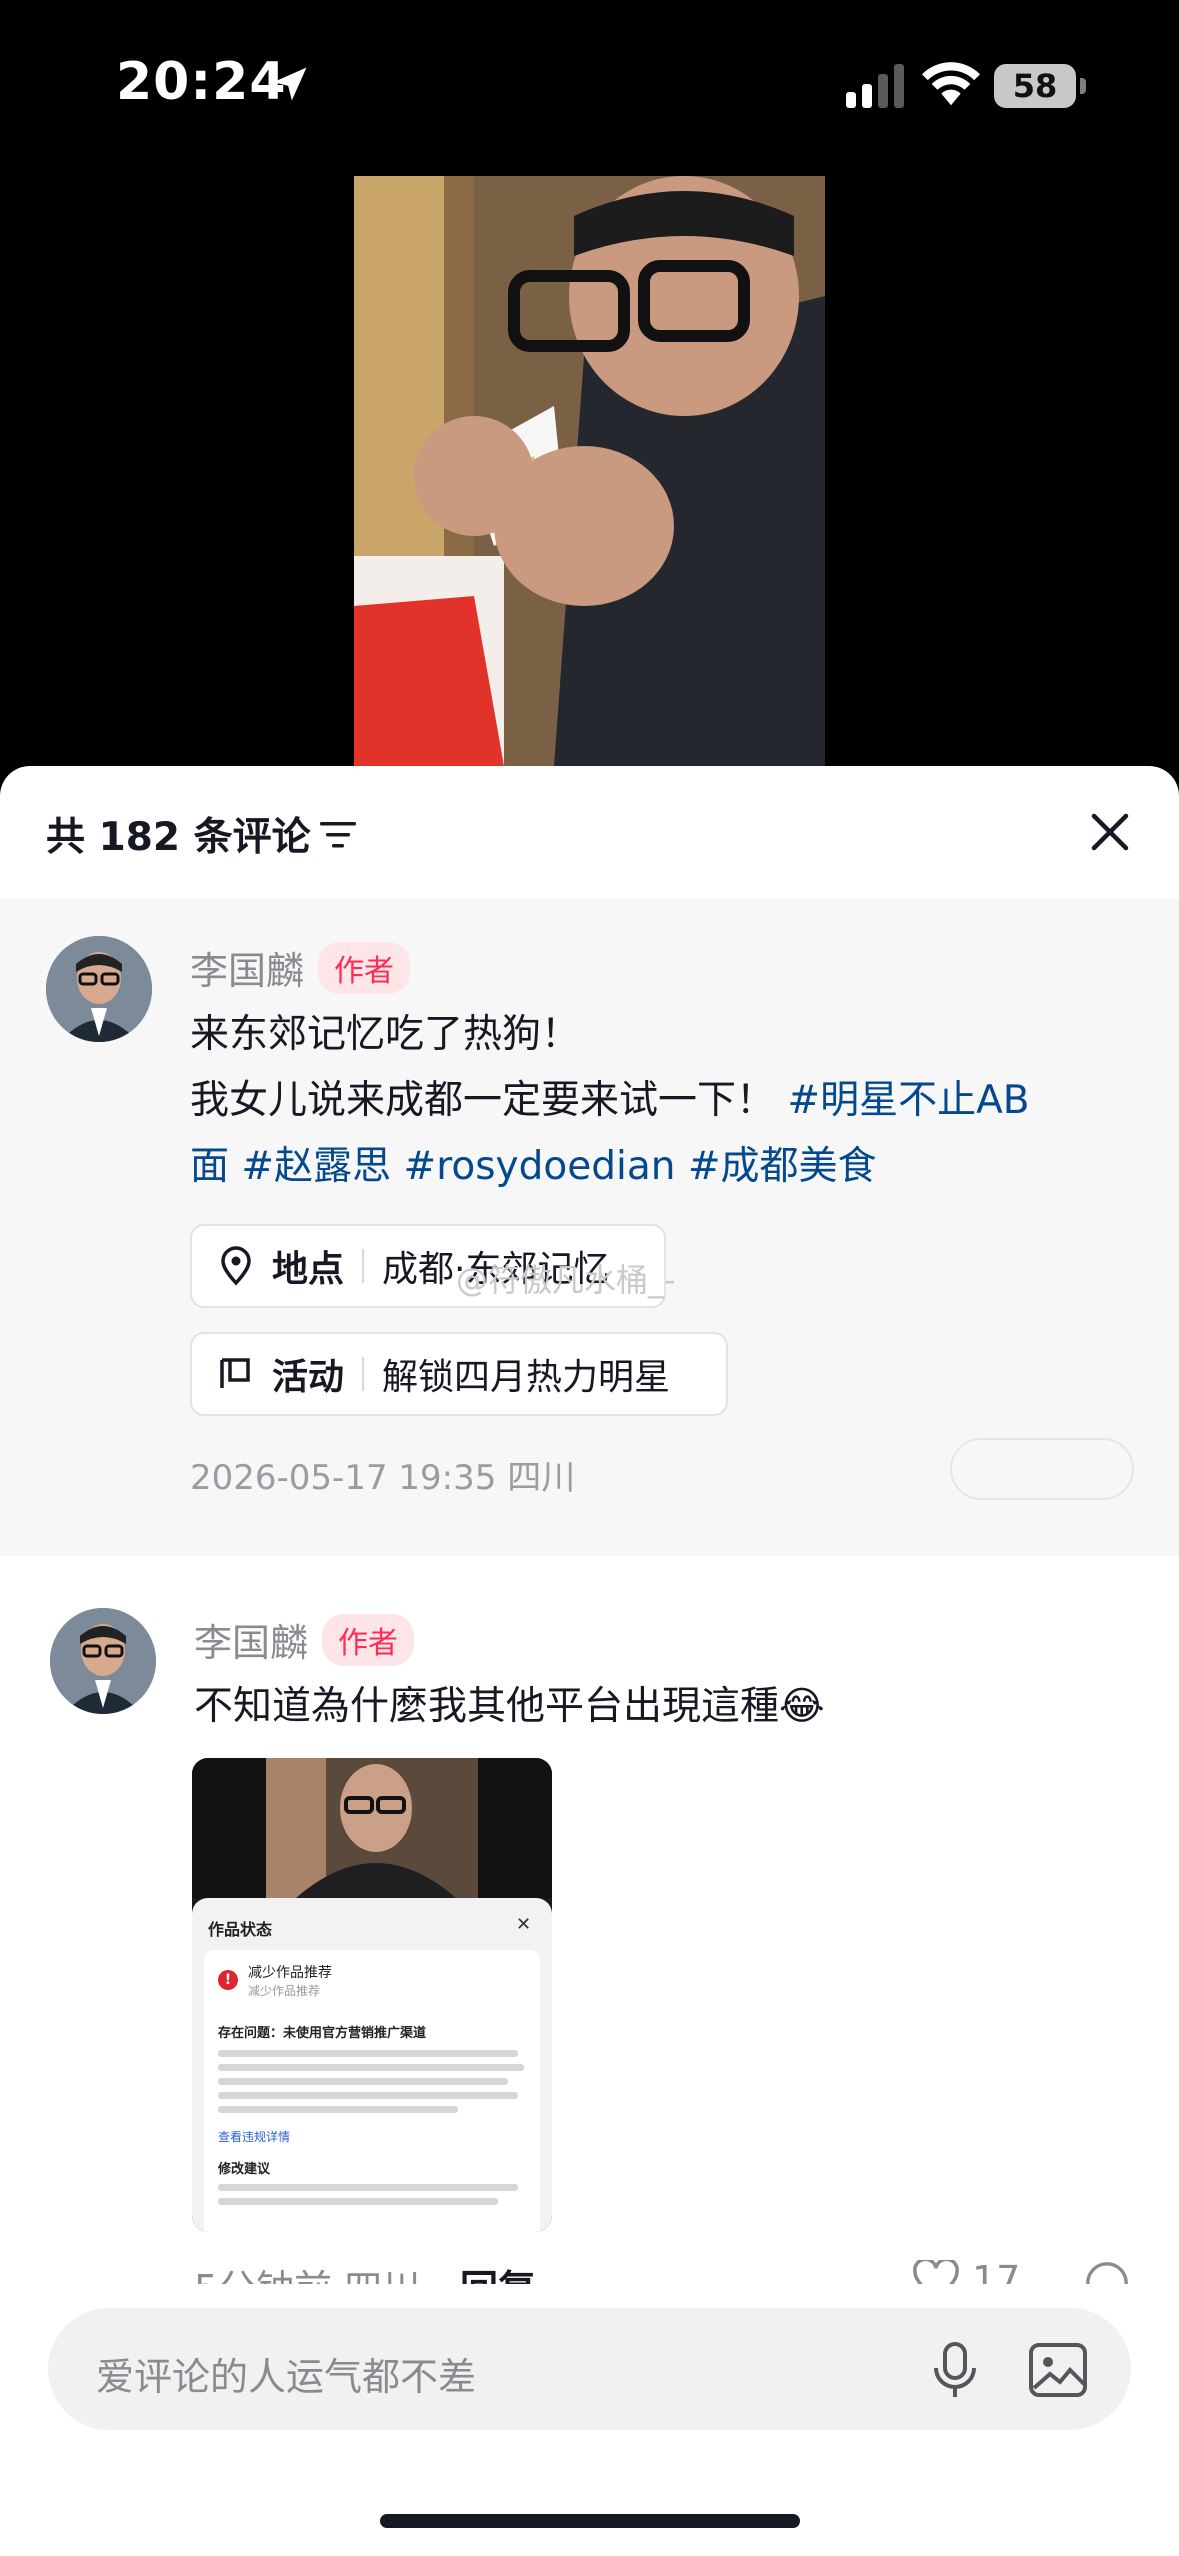  What do you see at coordinates (589, 2369) in the screenshot?
I see `comment-input-bar: 爱评论的人运气都不差` at bounding box center [589, 2369].